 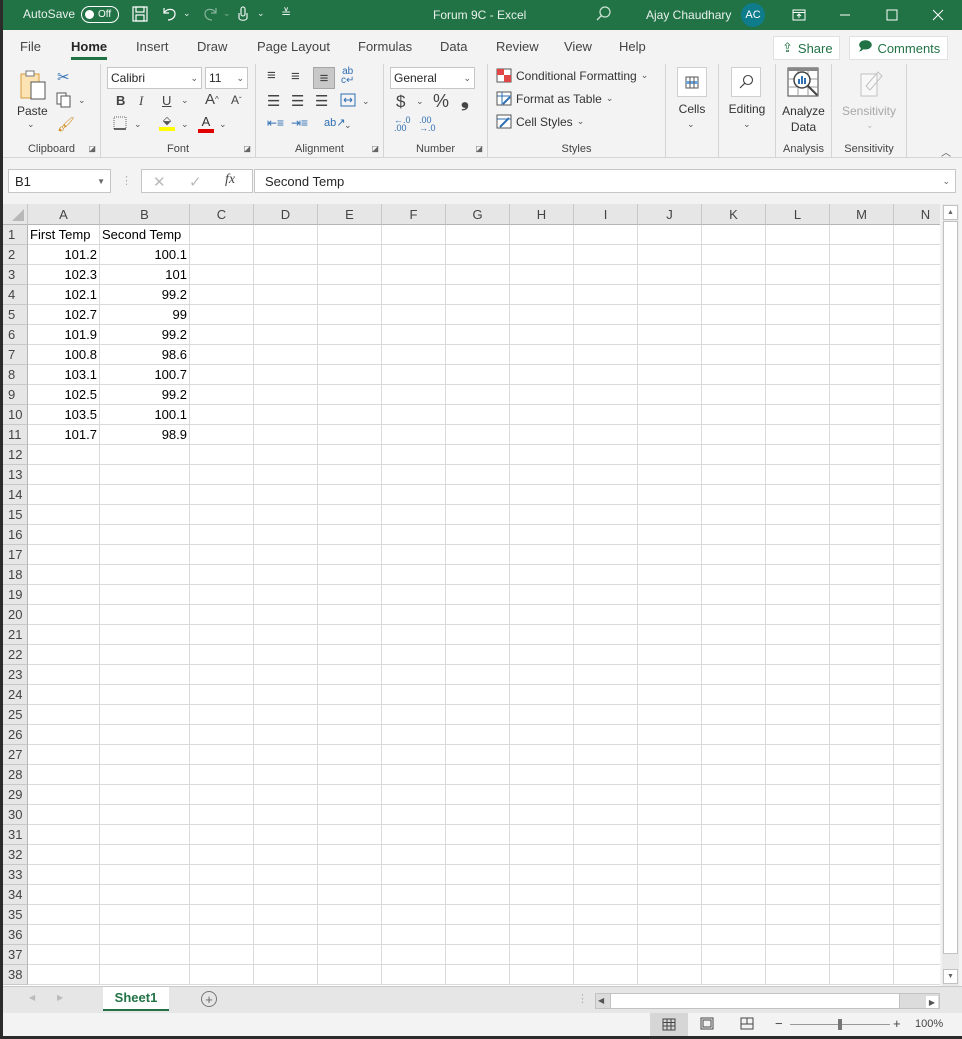 What do you see at coordinates (145, 495) in the screenshot?
I see `cell-b14` at bounding box center [145, 495].